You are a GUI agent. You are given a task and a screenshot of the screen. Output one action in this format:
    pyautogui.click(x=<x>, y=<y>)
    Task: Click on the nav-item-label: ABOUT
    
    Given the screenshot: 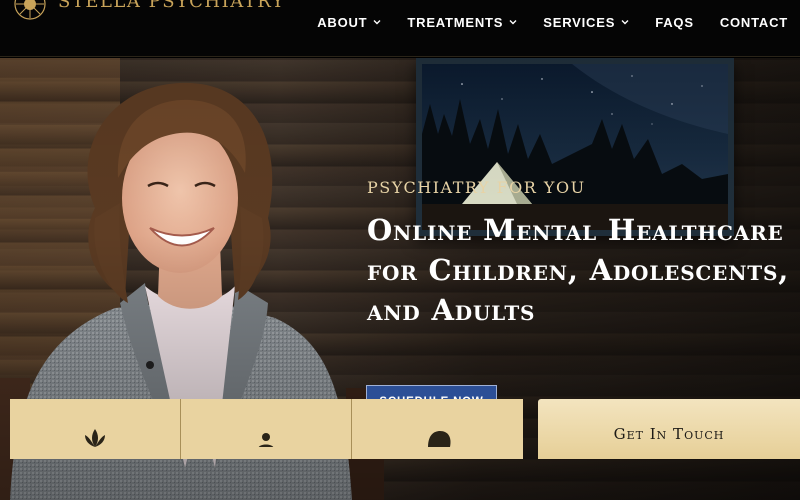 What is the action you would take?
    pyautogui.click(x=342, y=22)
    